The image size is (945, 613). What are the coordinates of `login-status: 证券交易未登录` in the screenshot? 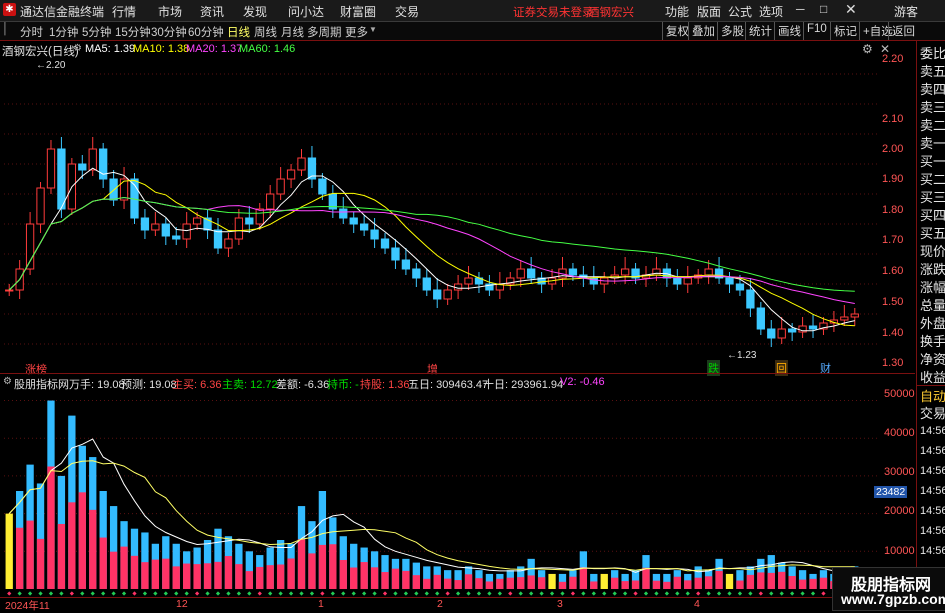 It's located at (553, 12).